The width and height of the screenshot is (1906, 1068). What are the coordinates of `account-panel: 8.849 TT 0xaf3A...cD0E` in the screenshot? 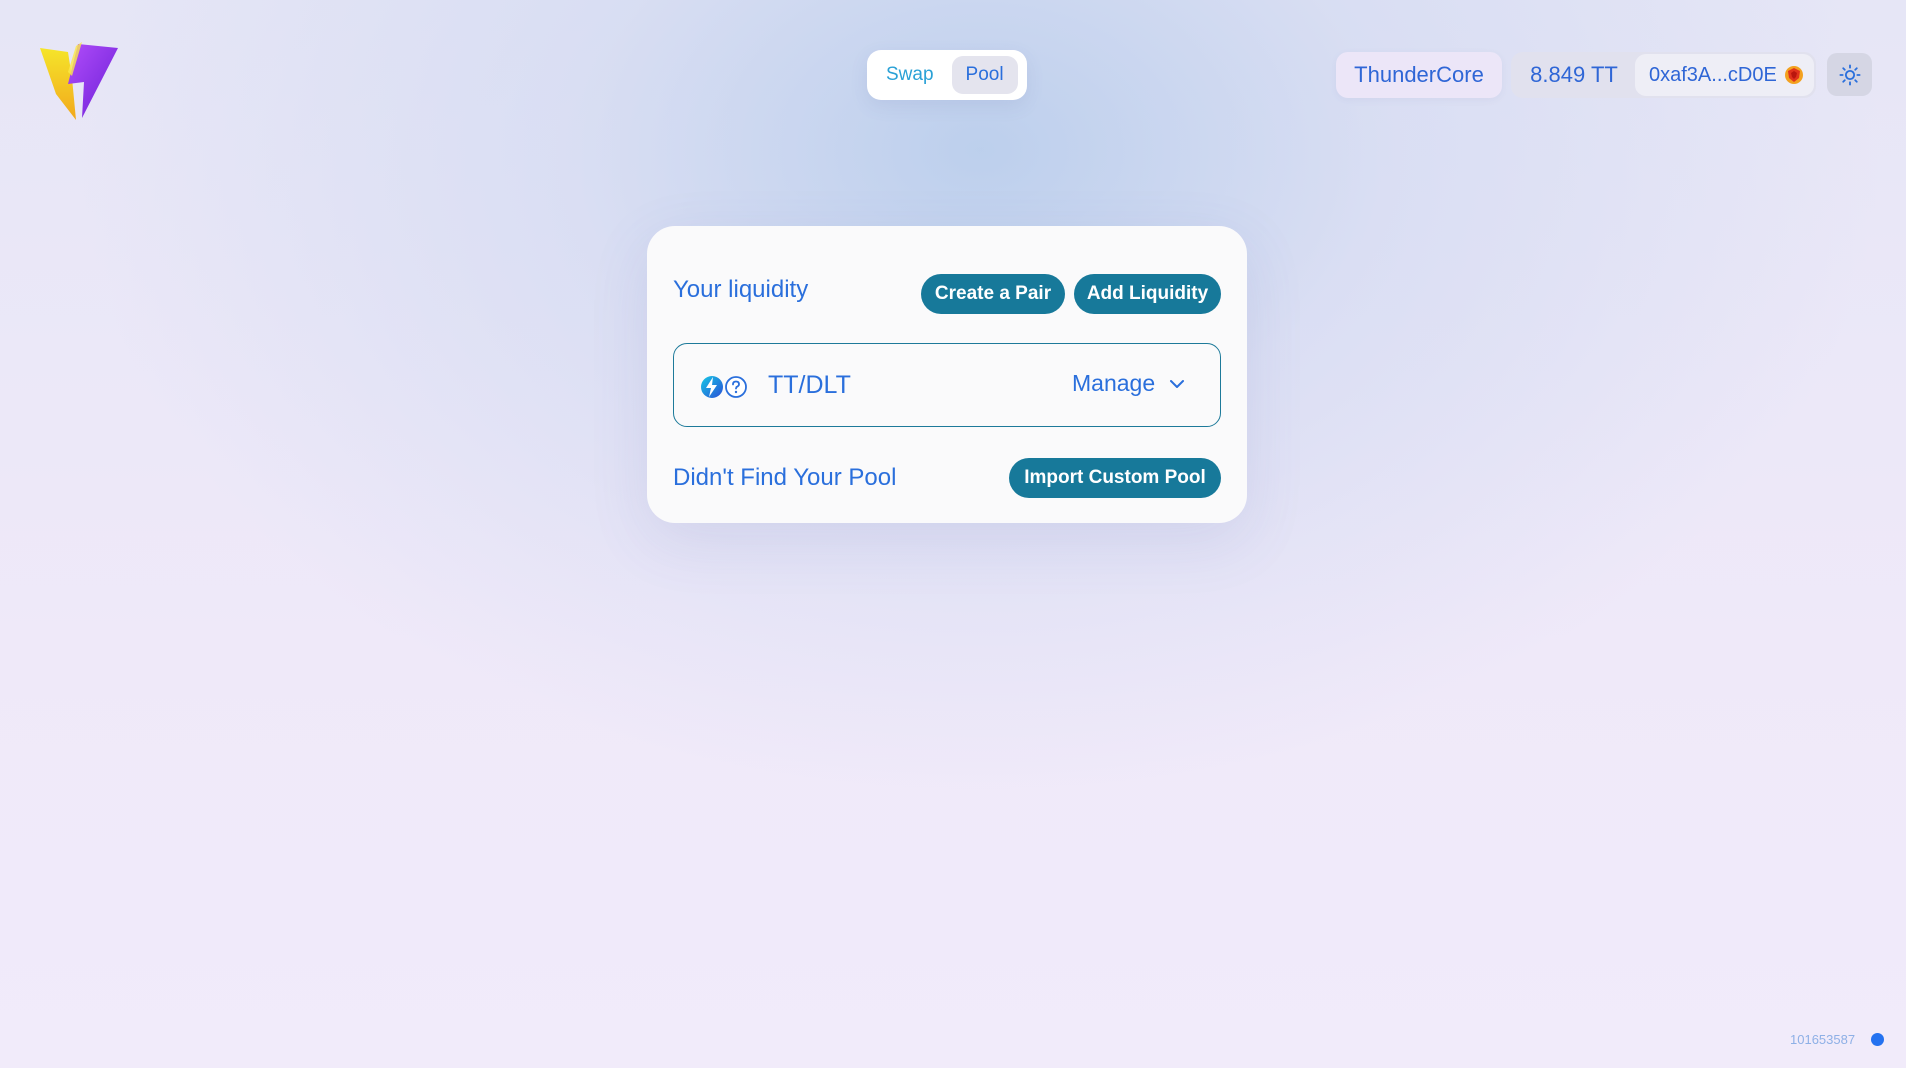 It's located at (1663, 75).